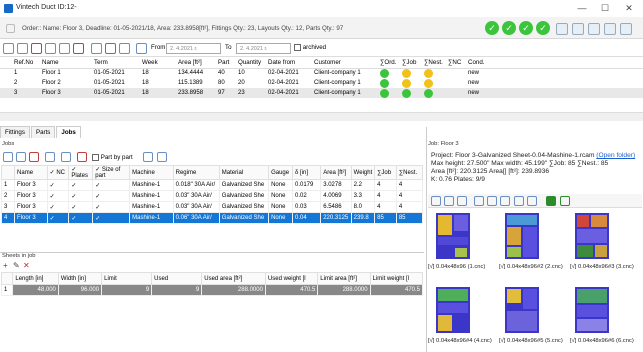  What do you see at coordinates (551, 201) in the screenshot?
I see `list-view-icon` at bounding box center [551, 201].